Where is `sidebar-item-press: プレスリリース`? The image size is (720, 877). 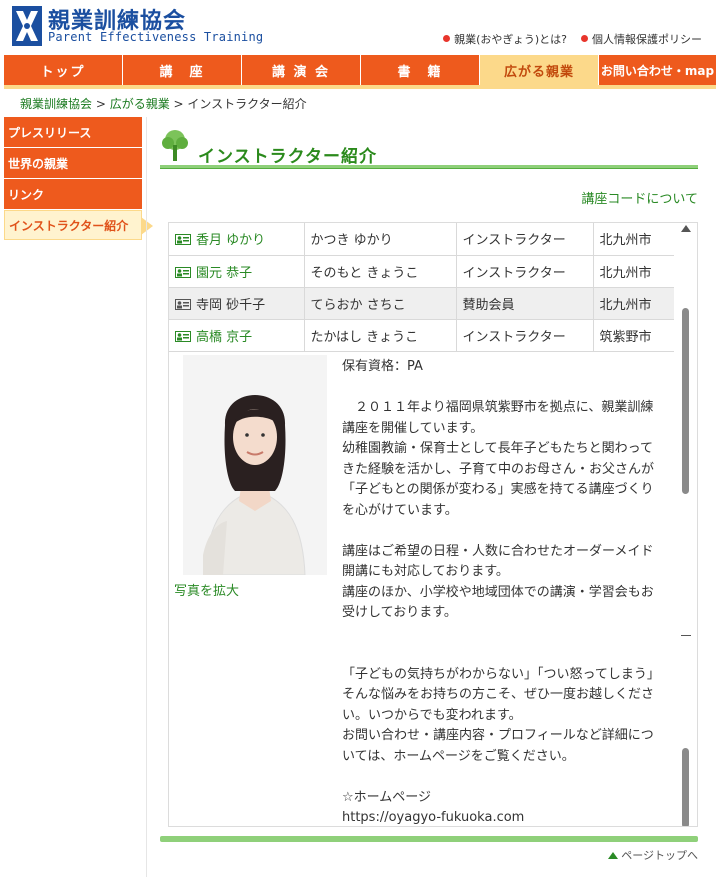 sidebar-item-press: プレスリリース is located at coordinates (73, 132).